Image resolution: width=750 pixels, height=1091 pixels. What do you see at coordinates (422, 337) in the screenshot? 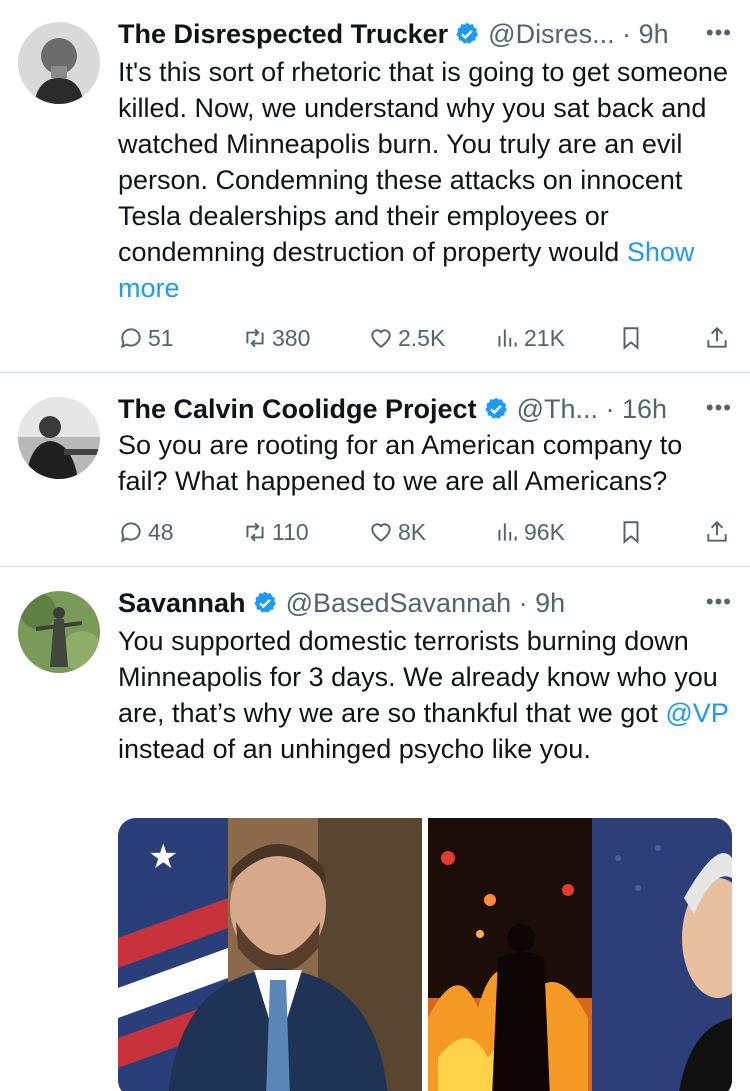
I see `like-count: 2.5K` at bounding box center [422, 337].